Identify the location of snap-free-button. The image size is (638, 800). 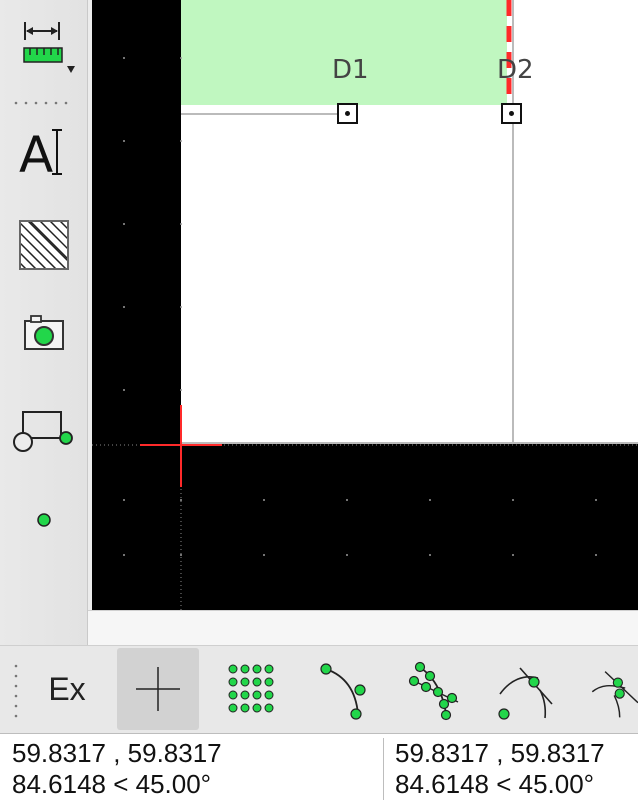
(158, 689).